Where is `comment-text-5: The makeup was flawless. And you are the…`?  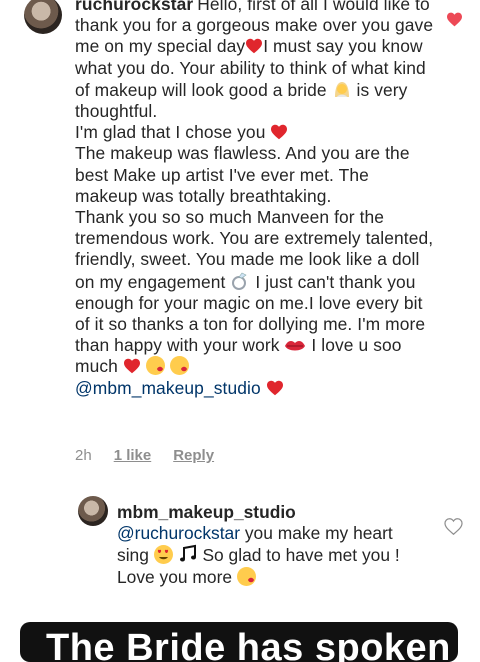 comment-text-5: The makeup was flawless. And you are the… is located at coordinates (242, 174).